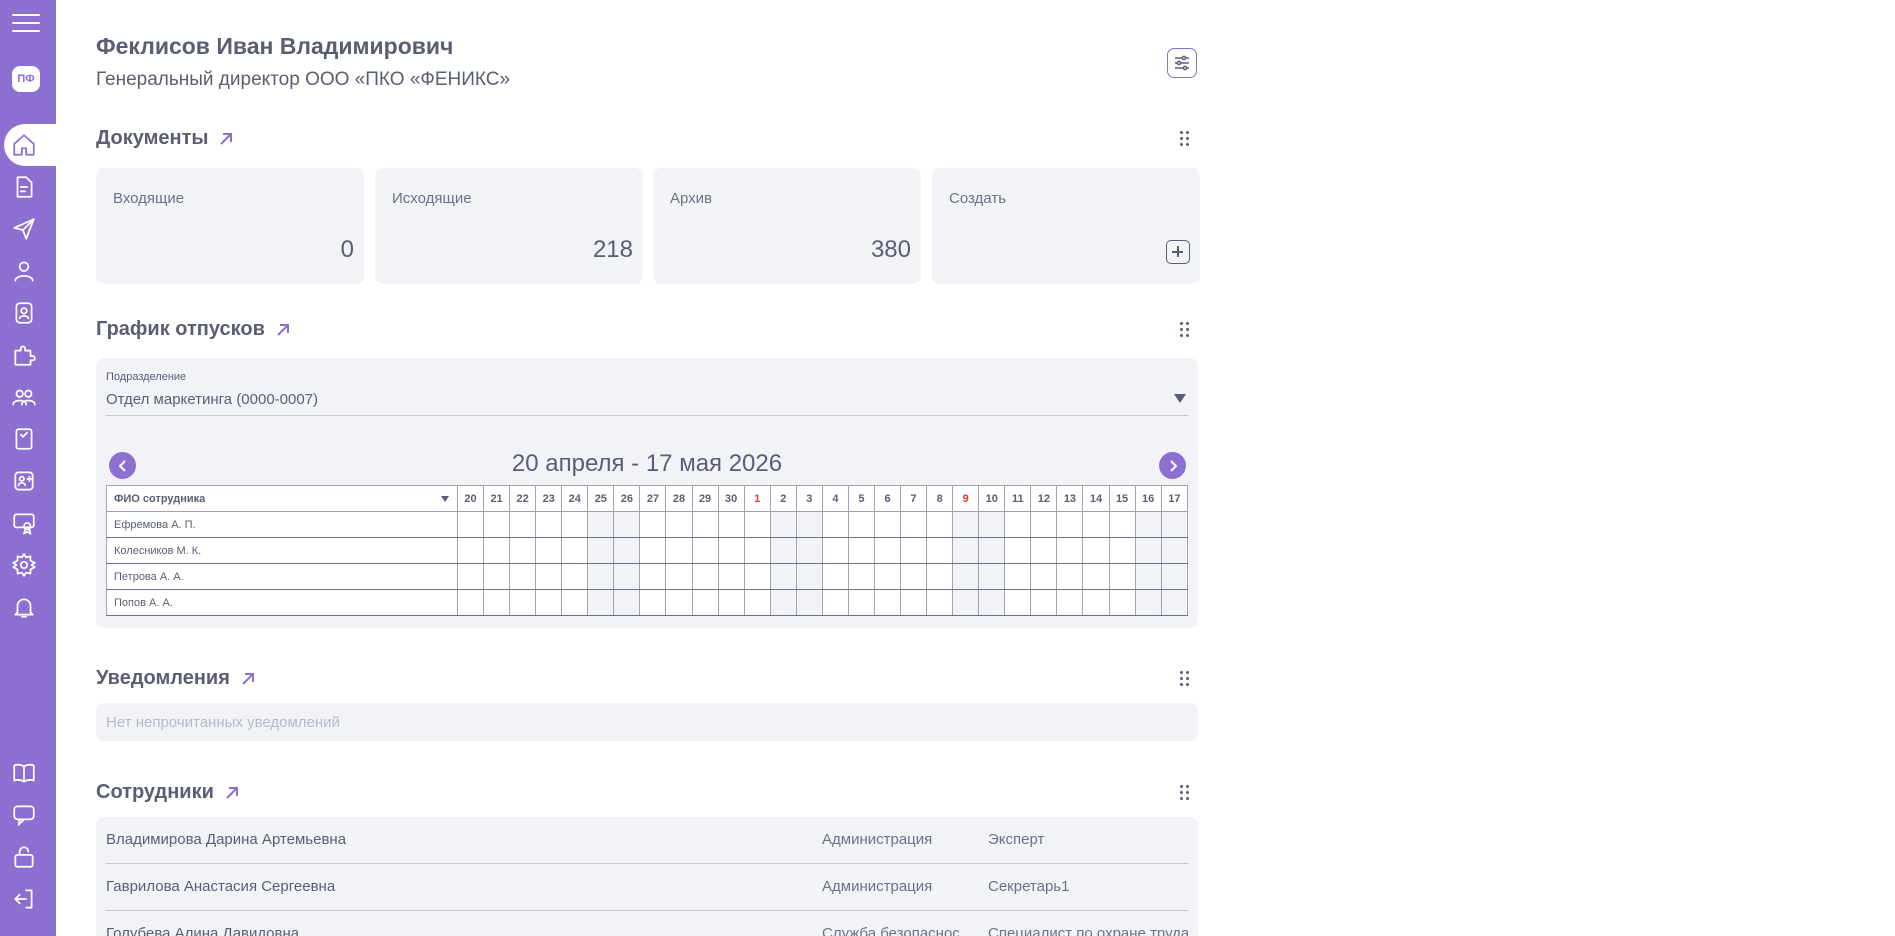 This screenshot has height=936, width=1895. Describe the element at coordinates (24, 523) in the screenshot. I see `certificate-icon` at that location.